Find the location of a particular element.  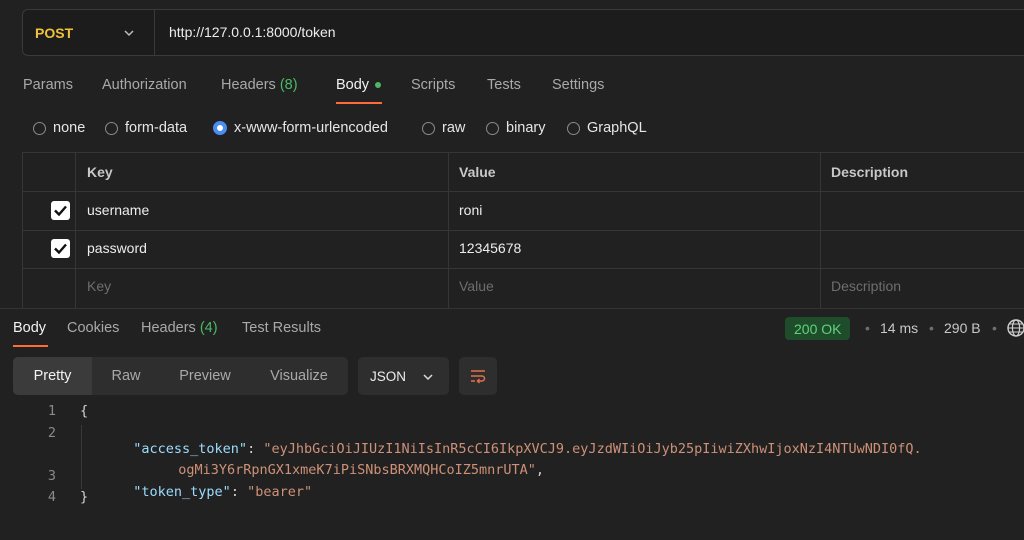

url-input: http://127.0.0.1:8000/token is located at coordinates (252, 32).